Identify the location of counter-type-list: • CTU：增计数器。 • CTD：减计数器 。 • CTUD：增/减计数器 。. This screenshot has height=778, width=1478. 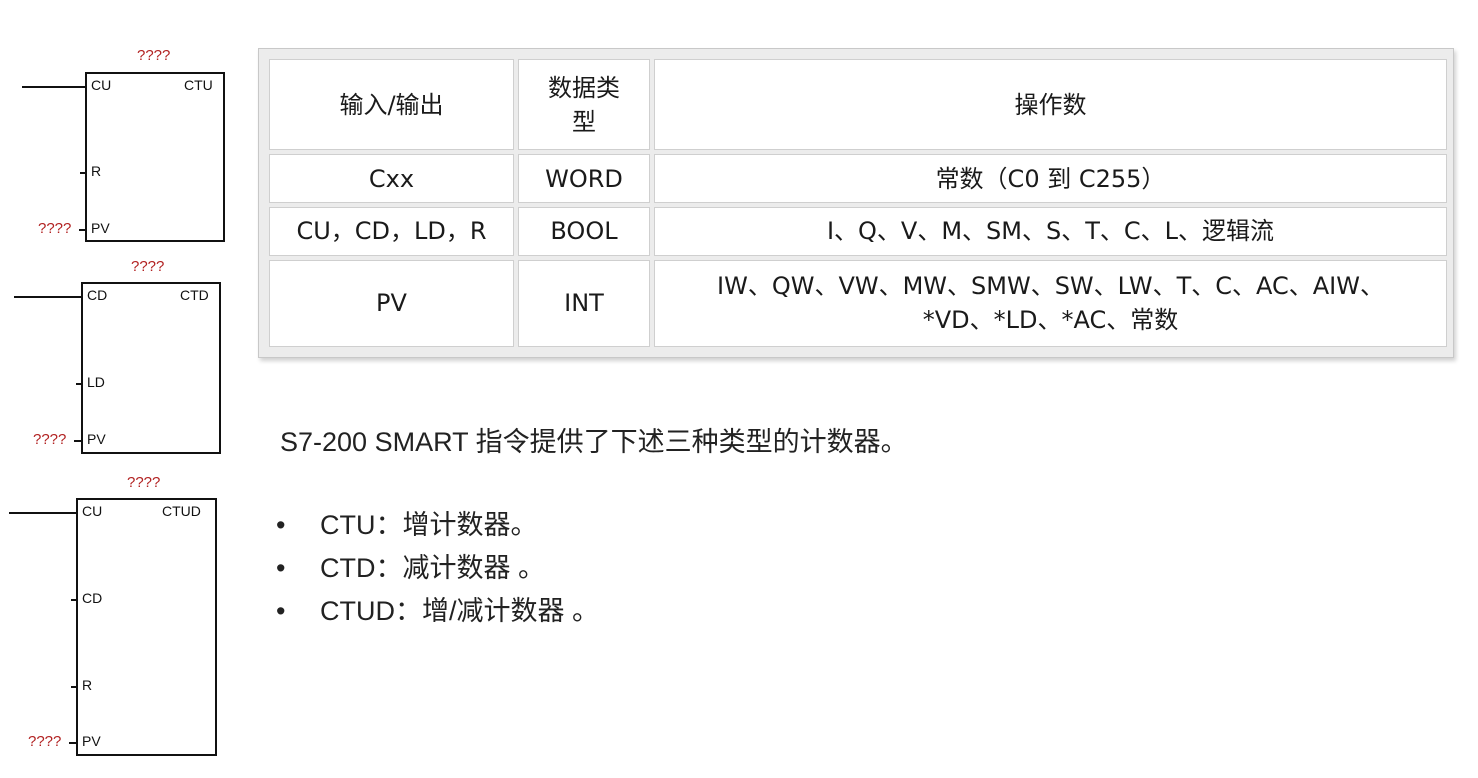
(437, 568).